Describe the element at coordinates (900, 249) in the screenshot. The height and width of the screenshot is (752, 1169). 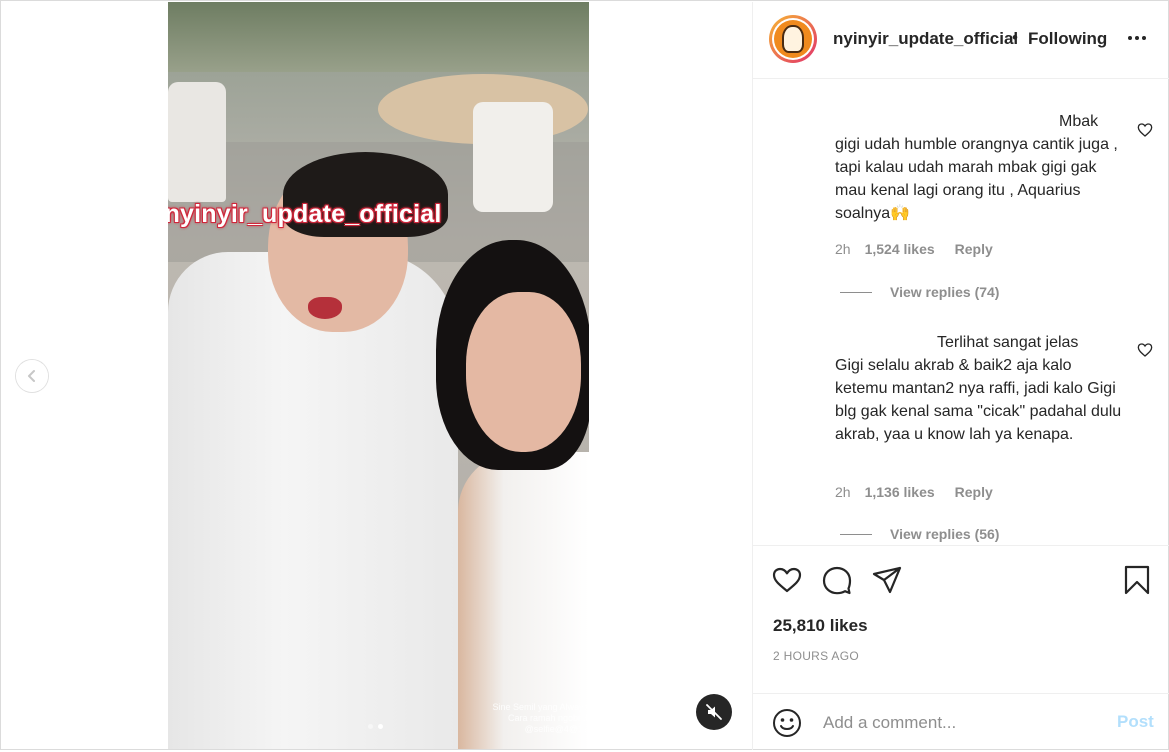
I see `comment-likes: 1,524 likes` at that location.